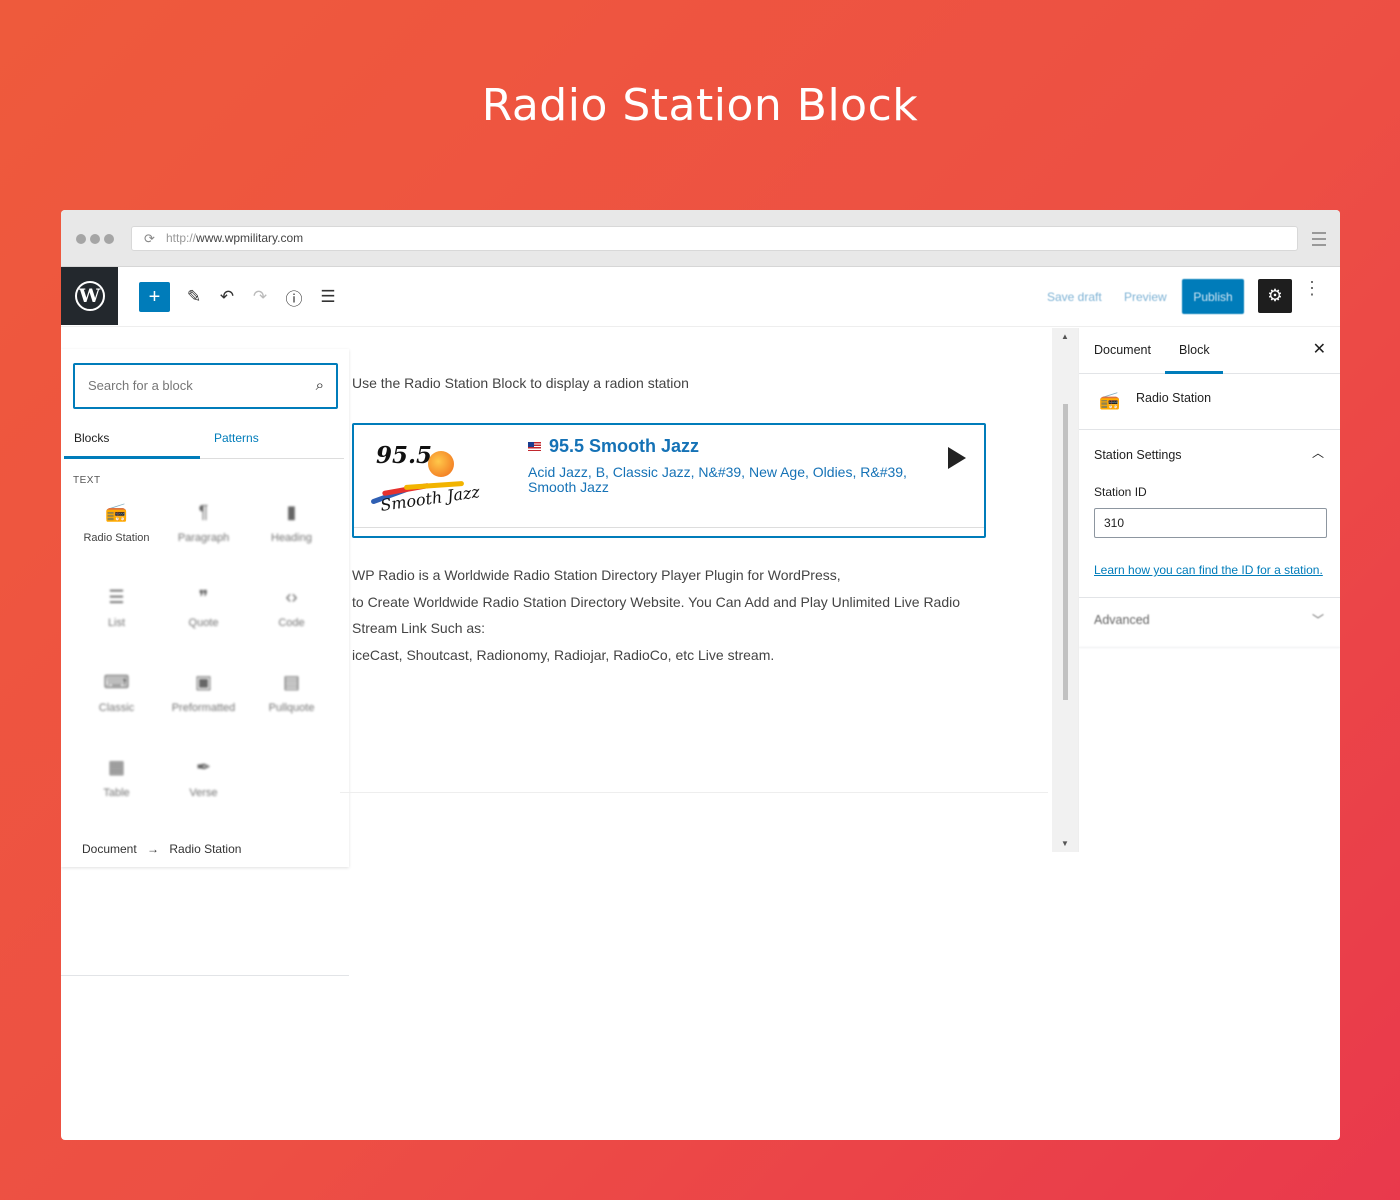 The image size is (1400, 1200). I want to click on block-label: Heading, so click(291, 538).